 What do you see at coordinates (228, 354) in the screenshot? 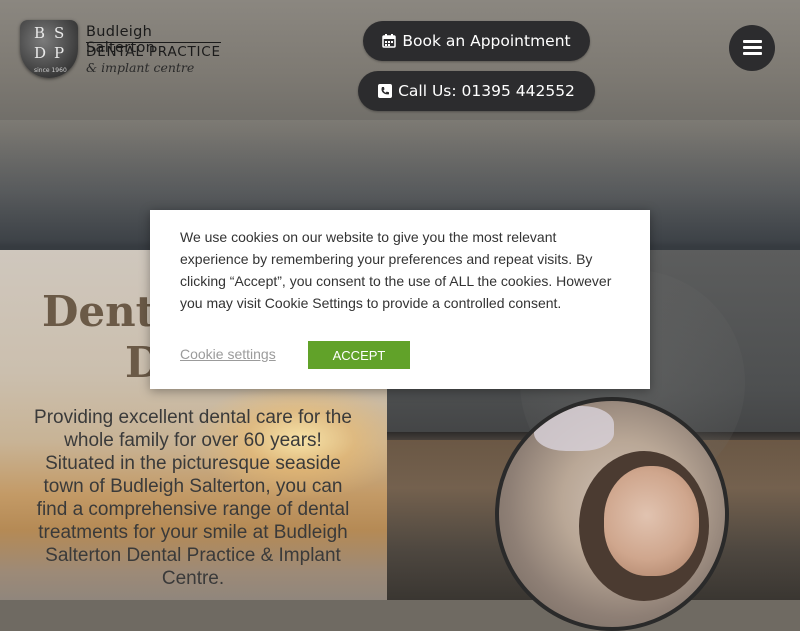
I see `cookie-settings-link: Cookie settings` at bounding box center [228, 354].